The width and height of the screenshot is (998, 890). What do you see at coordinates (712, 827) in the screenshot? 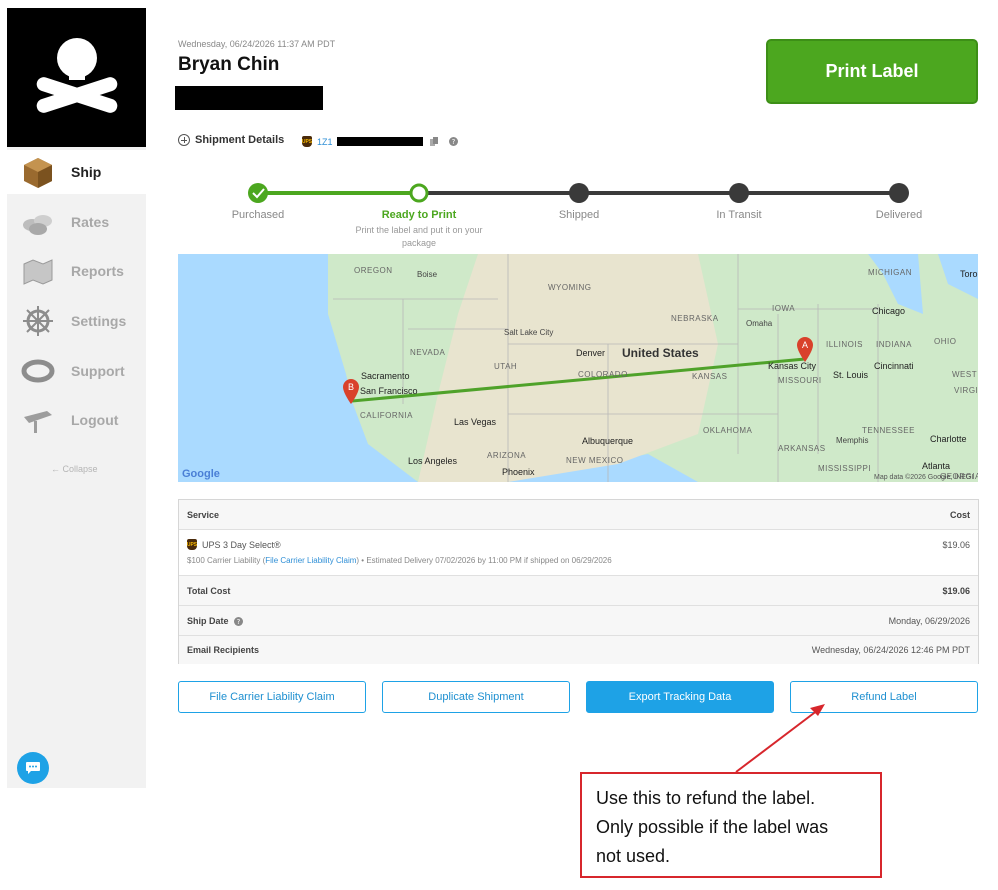
I see `callout-line: Only possible if the label was` at bounding box center [712, 827].